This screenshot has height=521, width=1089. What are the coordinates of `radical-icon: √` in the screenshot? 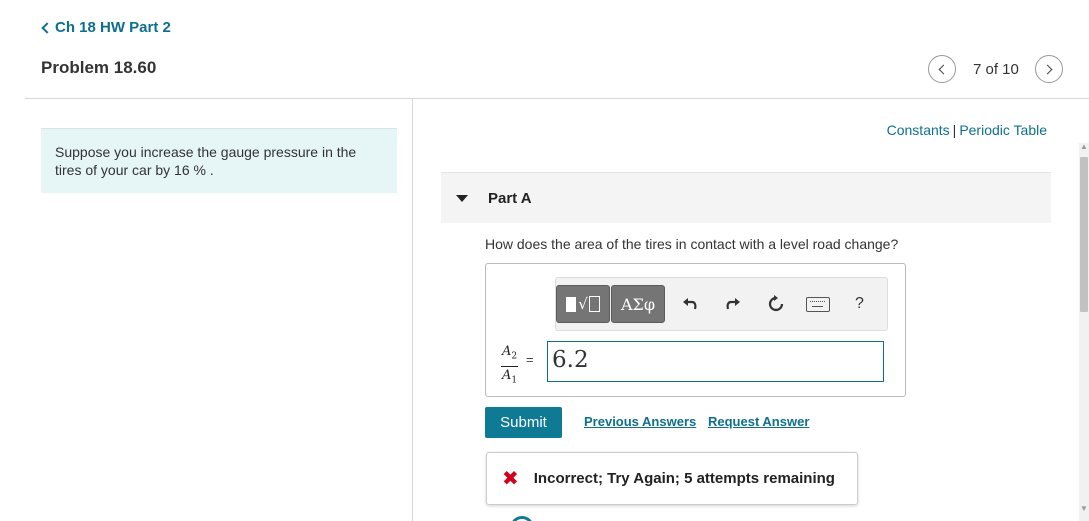 It's located at (583, 304).